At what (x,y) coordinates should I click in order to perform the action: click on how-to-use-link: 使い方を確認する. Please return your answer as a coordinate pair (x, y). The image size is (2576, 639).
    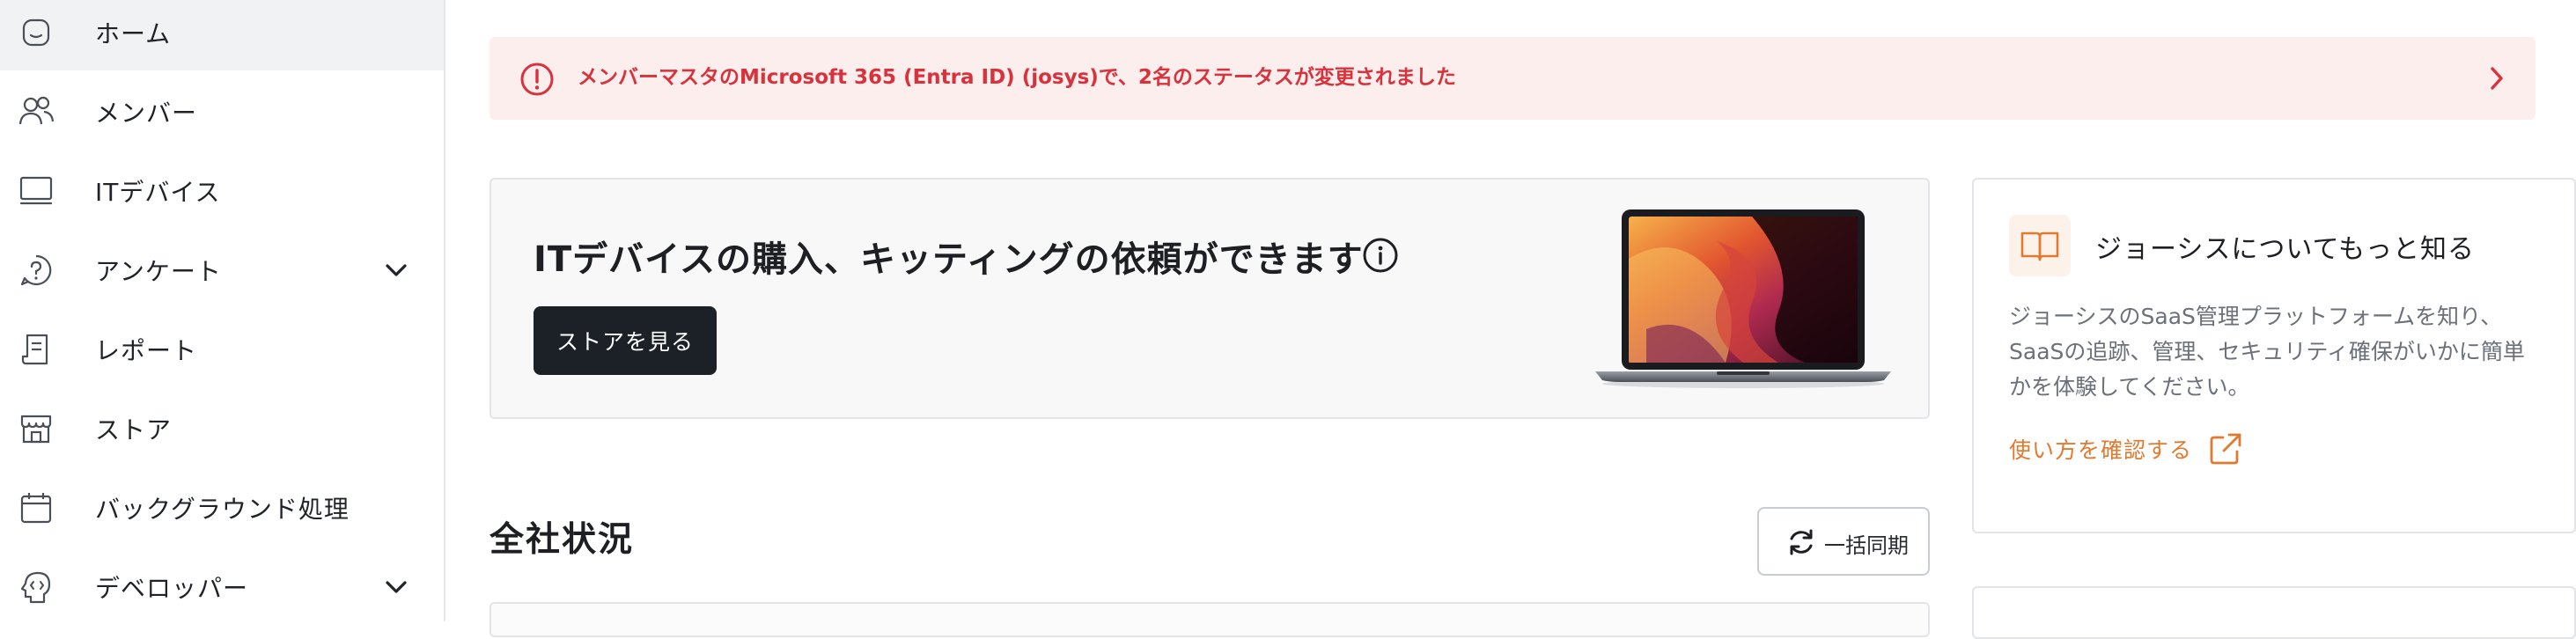
    Looking at the image, I should click on (2126, 449).